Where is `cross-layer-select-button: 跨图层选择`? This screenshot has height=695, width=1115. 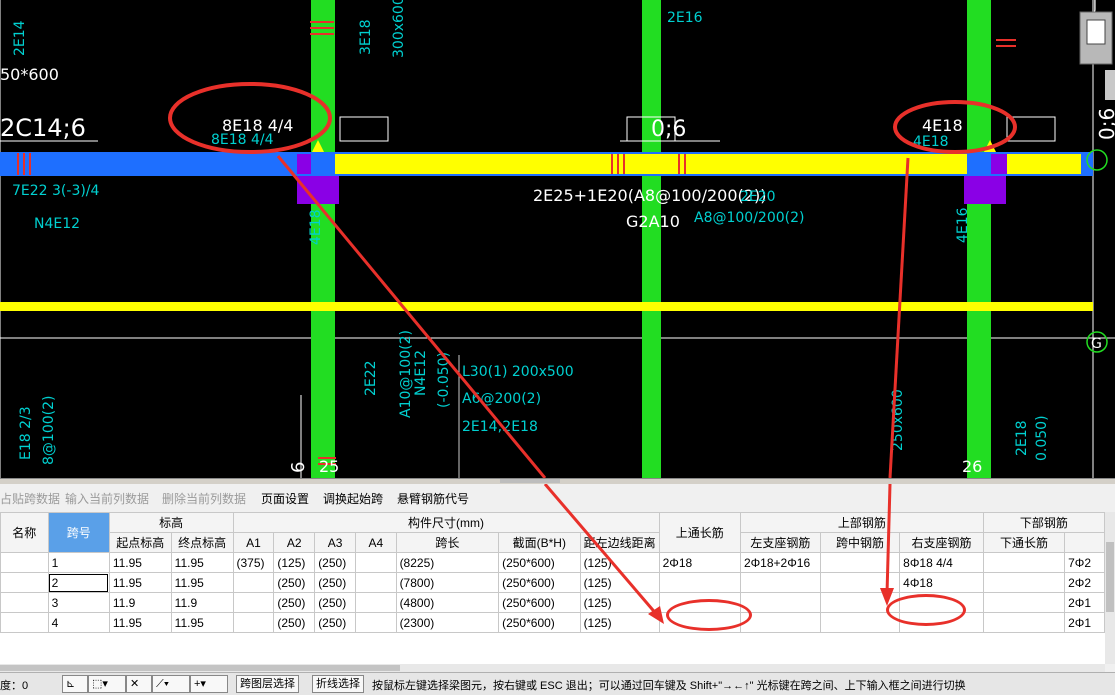
cross-layer-select-button: 跨图层选择 is located at coordinates (267, 684).